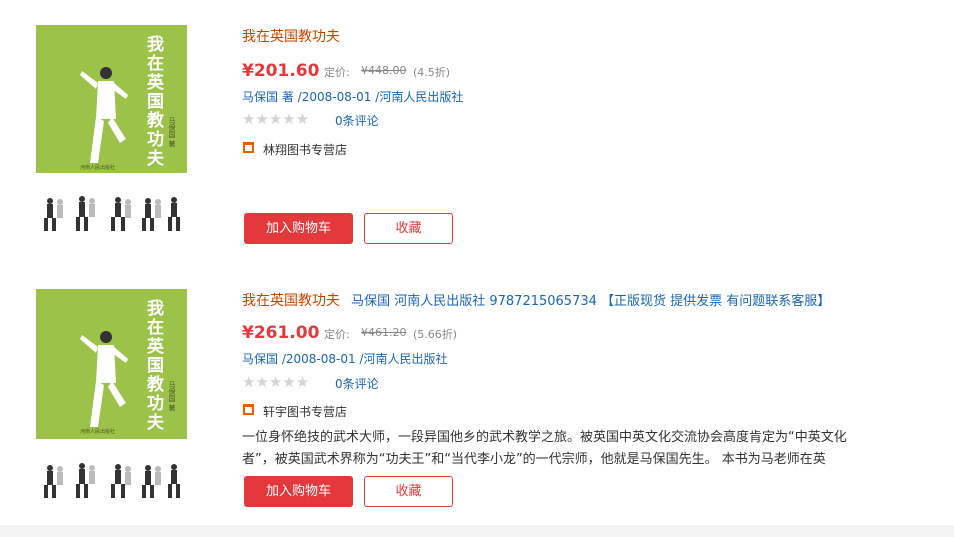 This screenshot has width=954, height=537. Describe the element at coordinates (435, 334) in the screenshot. I see `discount: (5.66折)` at that location.